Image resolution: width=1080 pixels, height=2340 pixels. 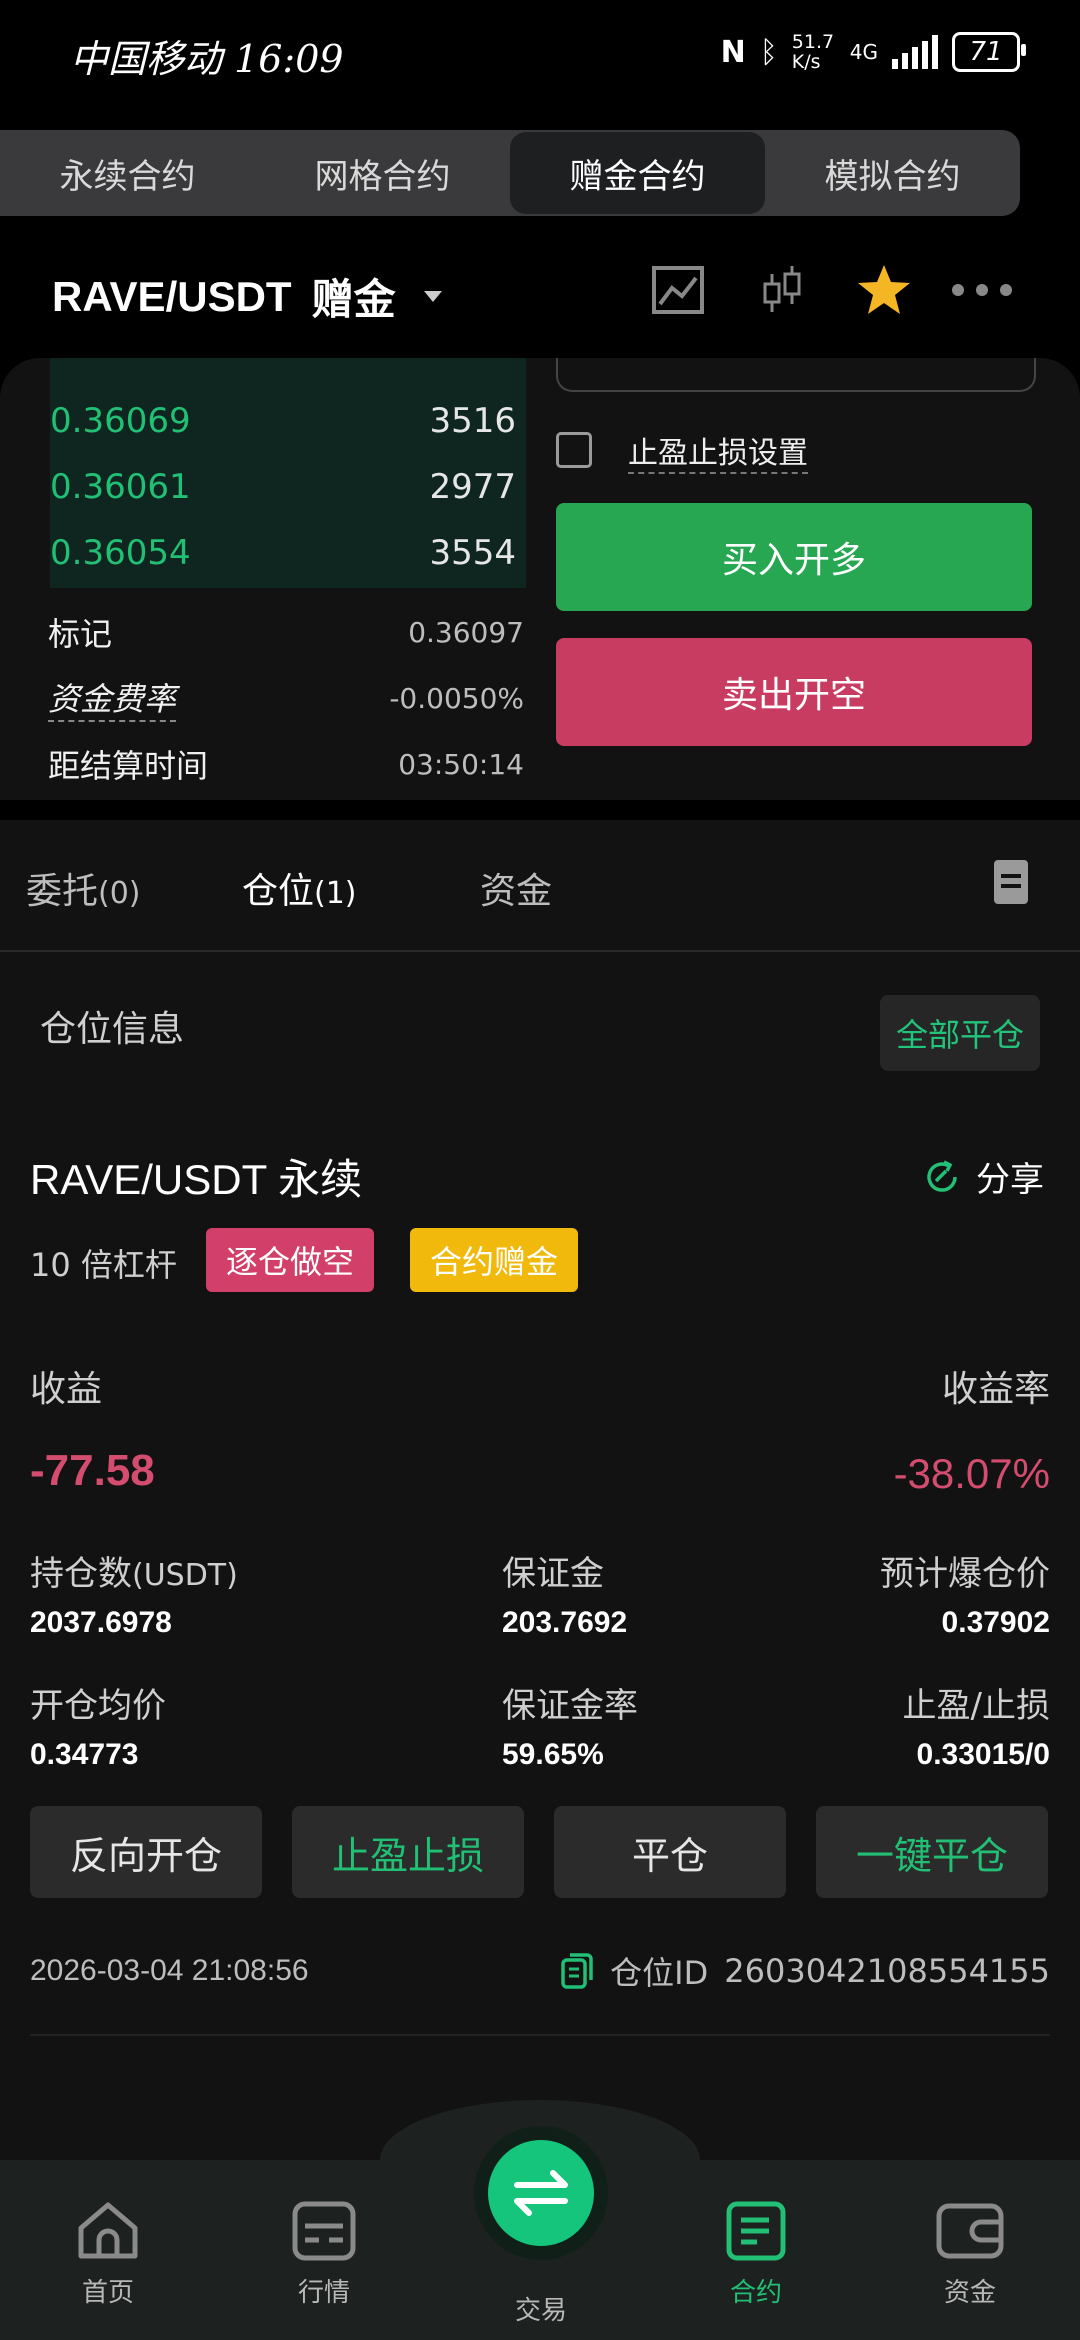 What do you see at coordinates (134, 1570) in the screenshot?
I see `size-label: 持仓数(USDT)` at bounding box center [134, 1570].